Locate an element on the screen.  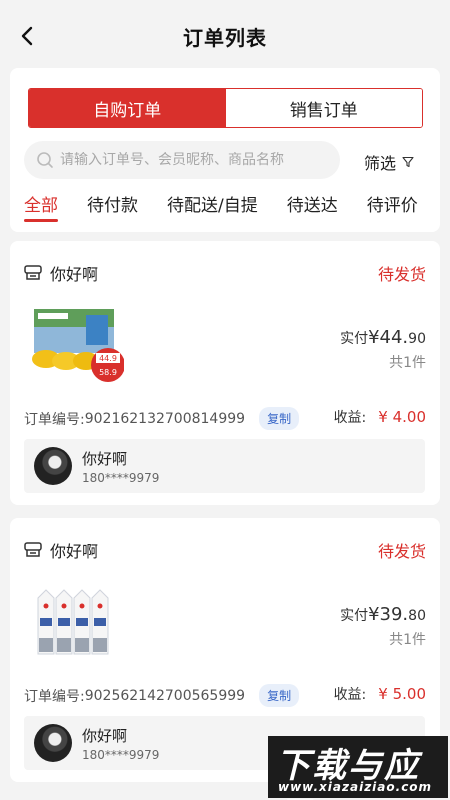
watermark-url: www.xiazaiziao.com is located at coordinates (355, 787).